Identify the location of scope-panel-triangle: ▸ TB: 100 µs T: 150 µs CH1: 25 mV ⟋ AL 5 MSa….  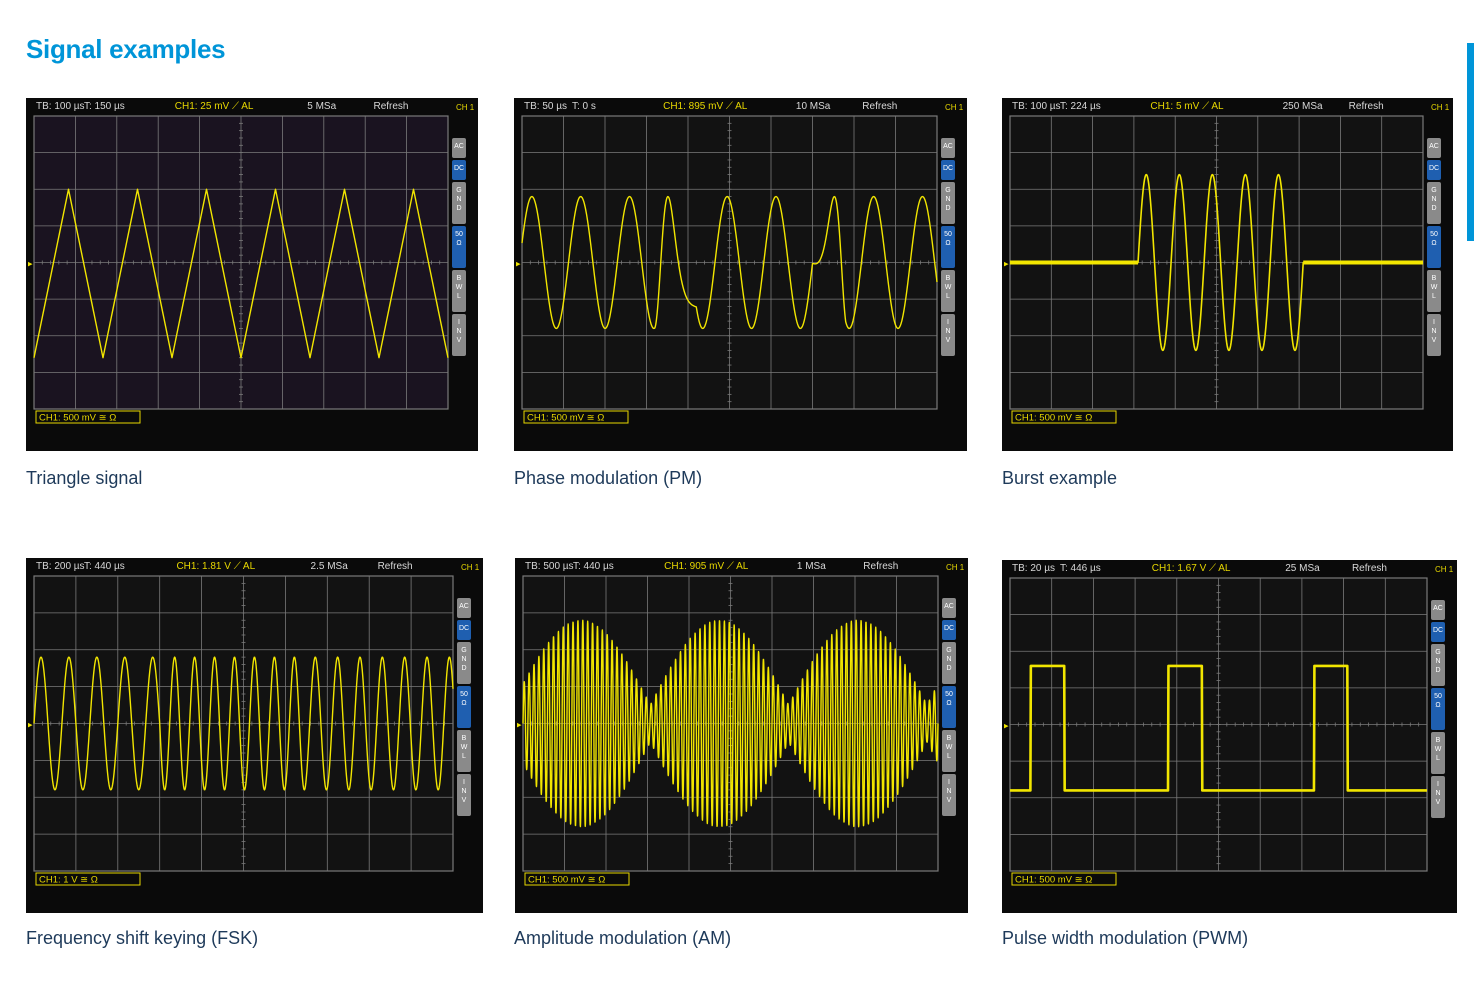
(252, 274).